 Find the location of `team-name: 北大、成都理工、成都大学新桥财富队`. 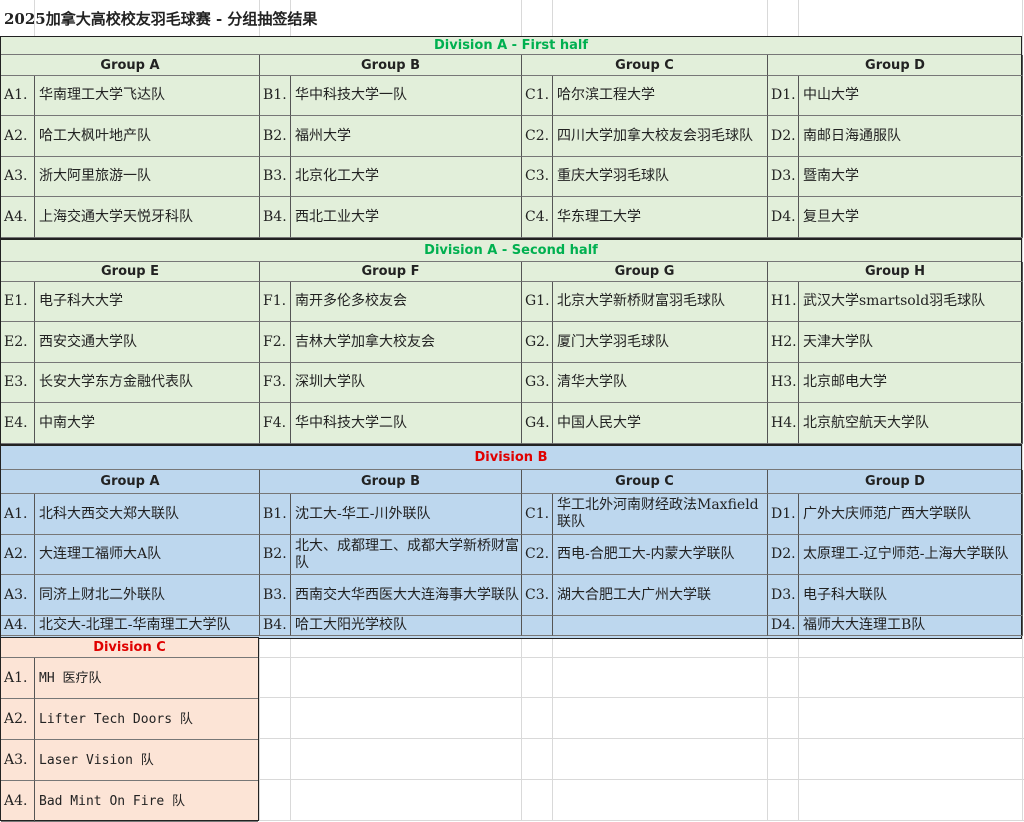

team-name: 北大、成都理工、成都大学新桥财富队 is located at coordinates (406, 555).